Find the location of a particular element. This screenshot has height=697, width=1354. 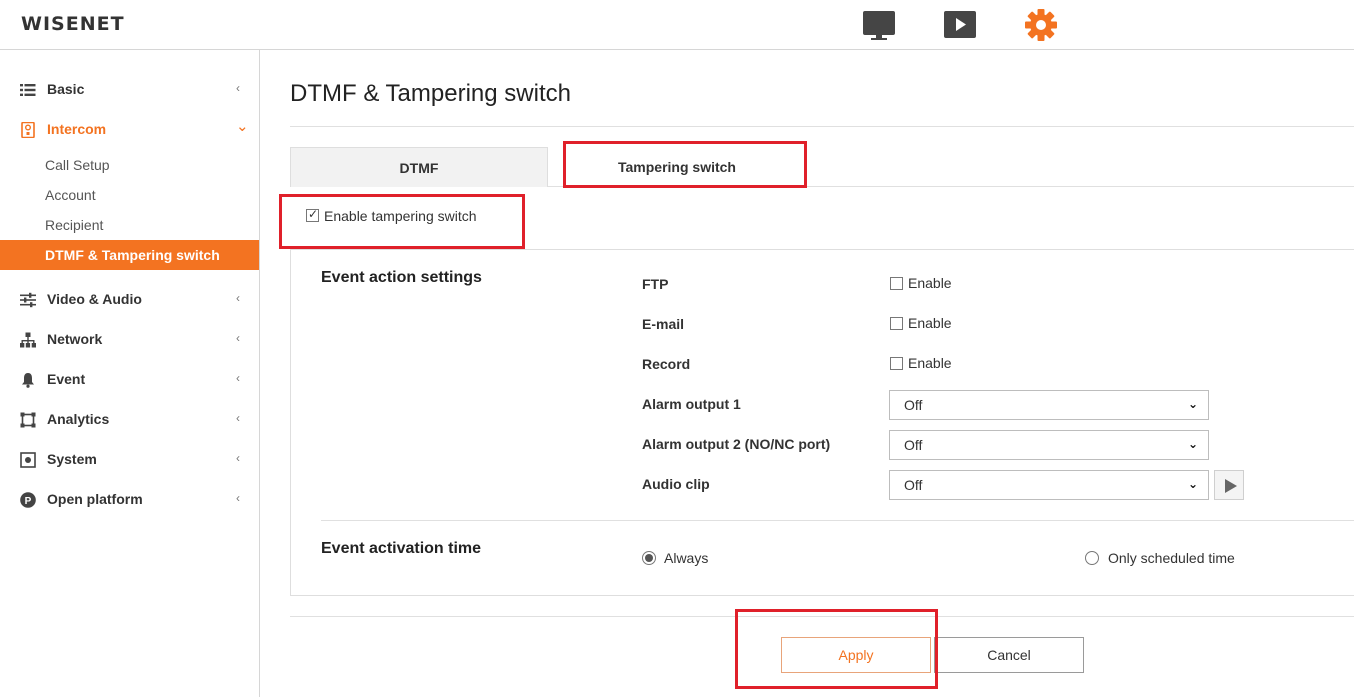

email-label: E-mail is located at coordinates (663, 324).